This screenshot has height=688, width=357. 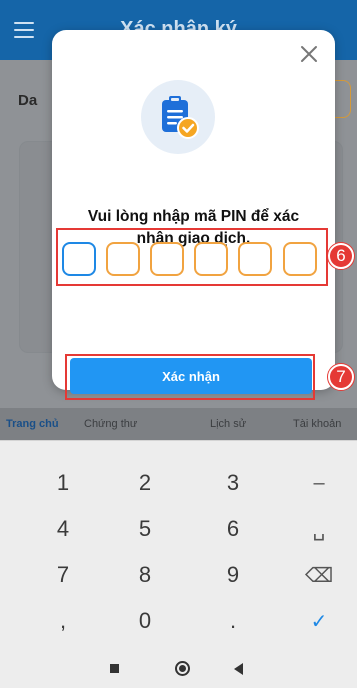 I want to click on tab-history: Lịch sử, so click(x=228, y=424).